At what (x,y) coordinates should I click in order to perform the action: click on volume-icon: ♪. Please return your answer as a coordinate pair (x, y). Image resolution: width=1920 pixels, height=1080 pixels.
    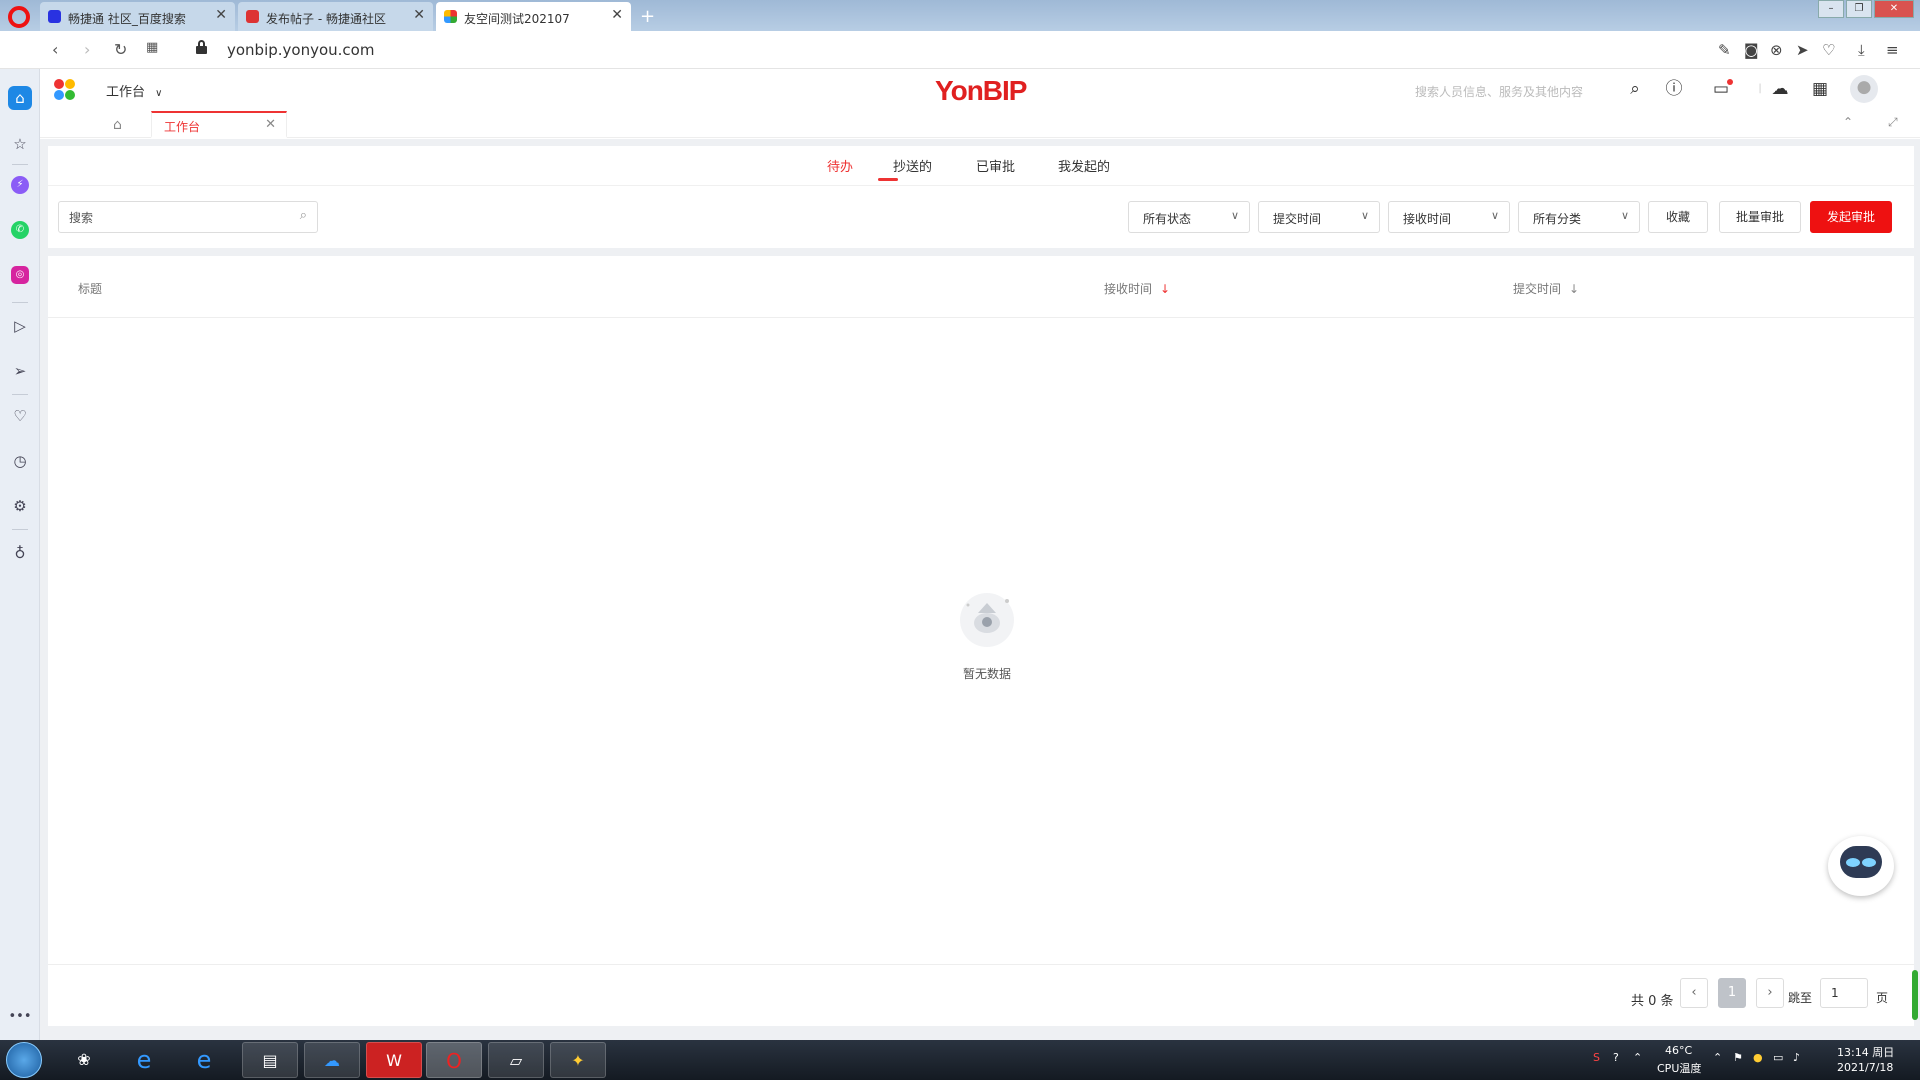
    Looking at the image, I should click on (1796, 1057).